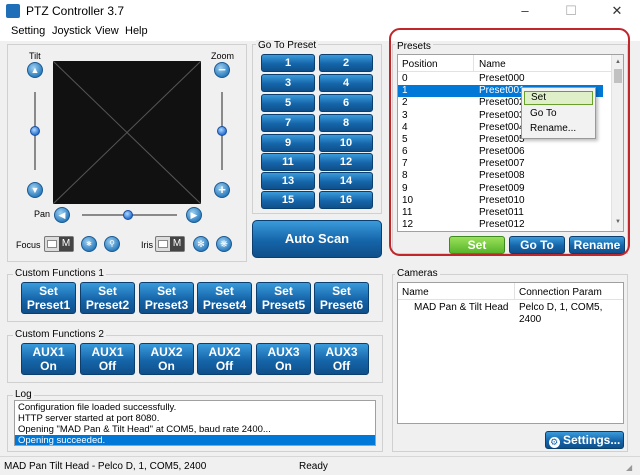  What do you see at coordinates (147, 245) in the screenshot?
I see `iris-label: Iris` at bounding box center [147, 245].